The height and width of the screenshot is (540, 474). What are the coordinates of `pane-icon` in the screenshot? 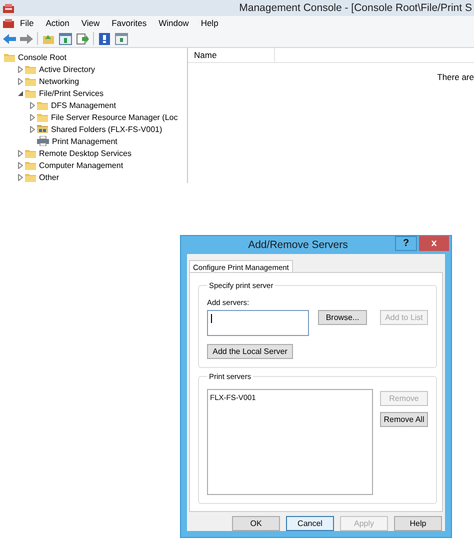 It's located at (121, 38).